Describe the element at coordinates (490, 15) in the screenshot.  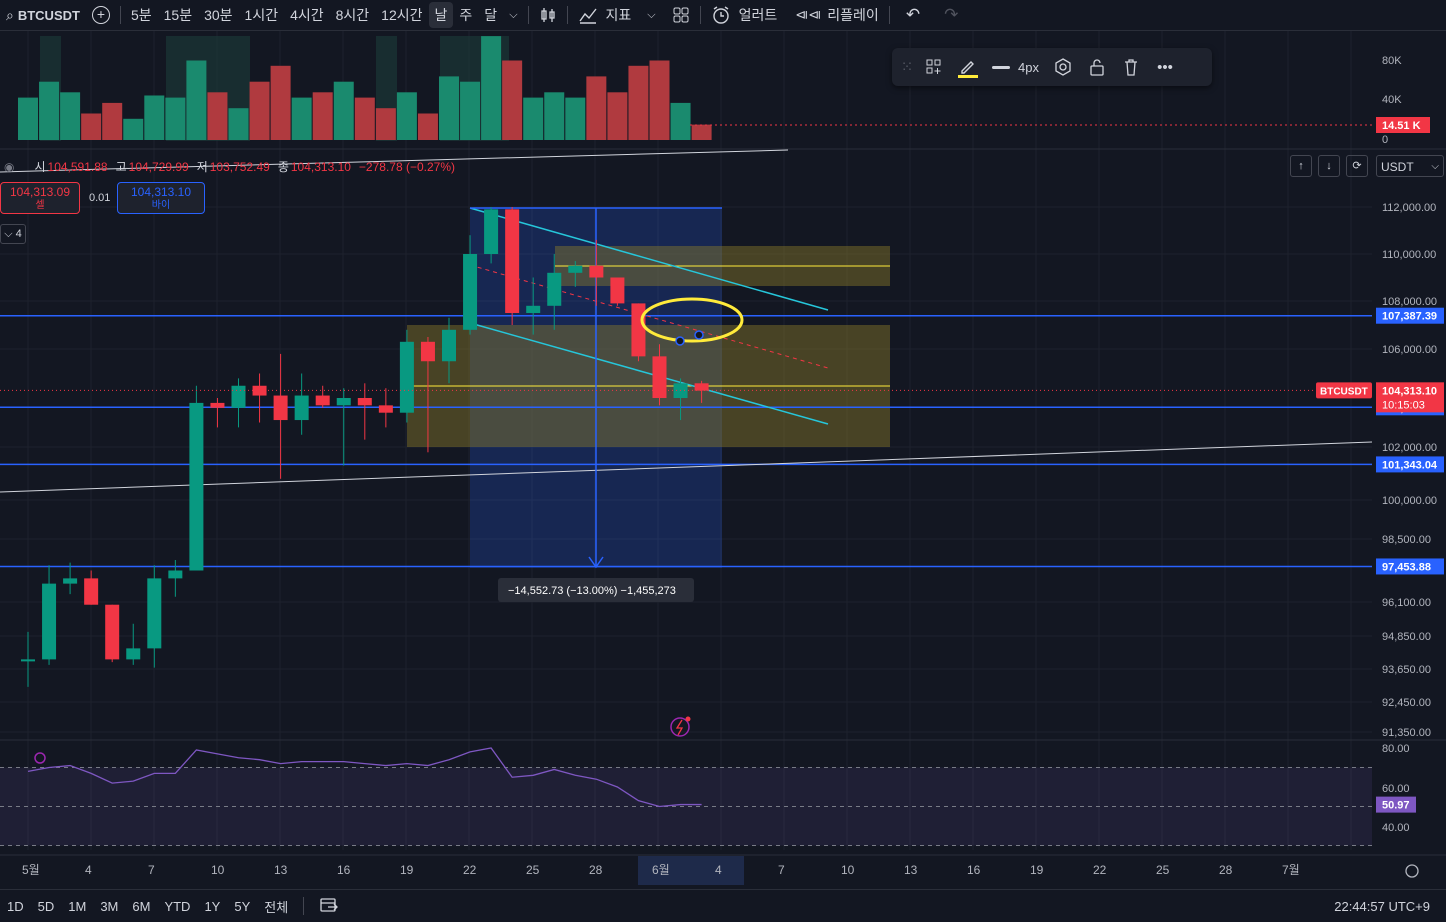
I see `interval-9: 달` at that location.